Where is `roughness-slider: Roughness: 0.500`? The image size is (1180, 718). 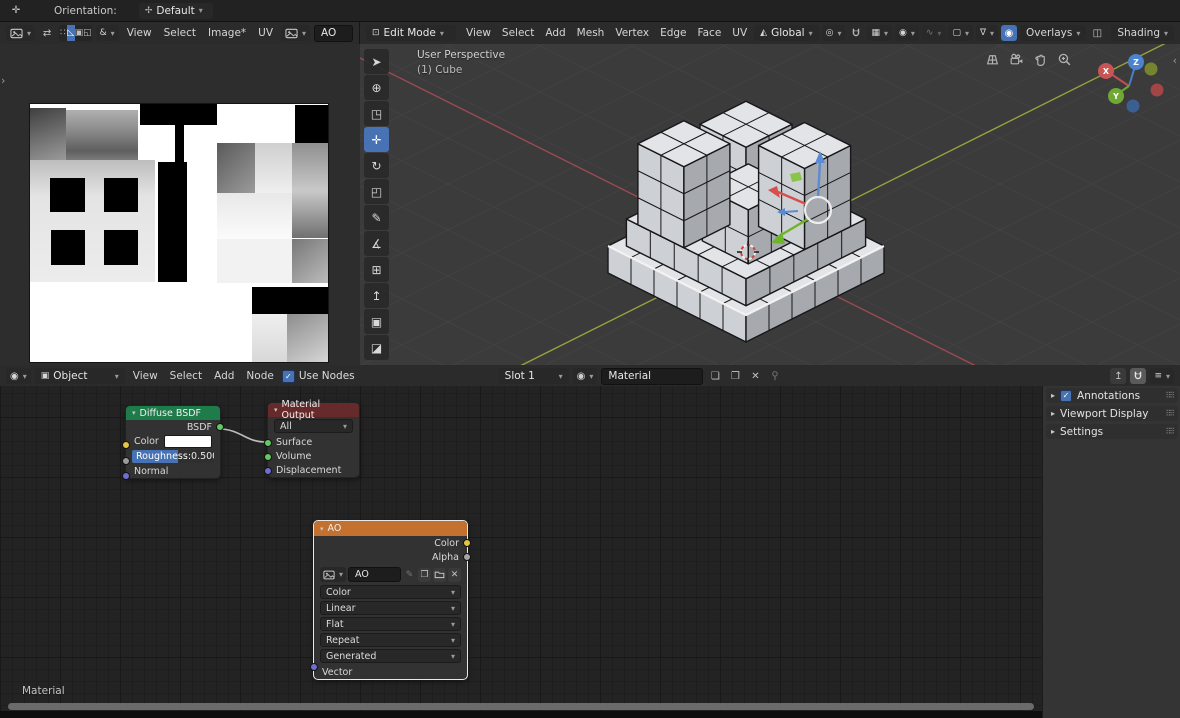
roughness-slider: Roughness: 0.500 is located at coordinates (173, 456).